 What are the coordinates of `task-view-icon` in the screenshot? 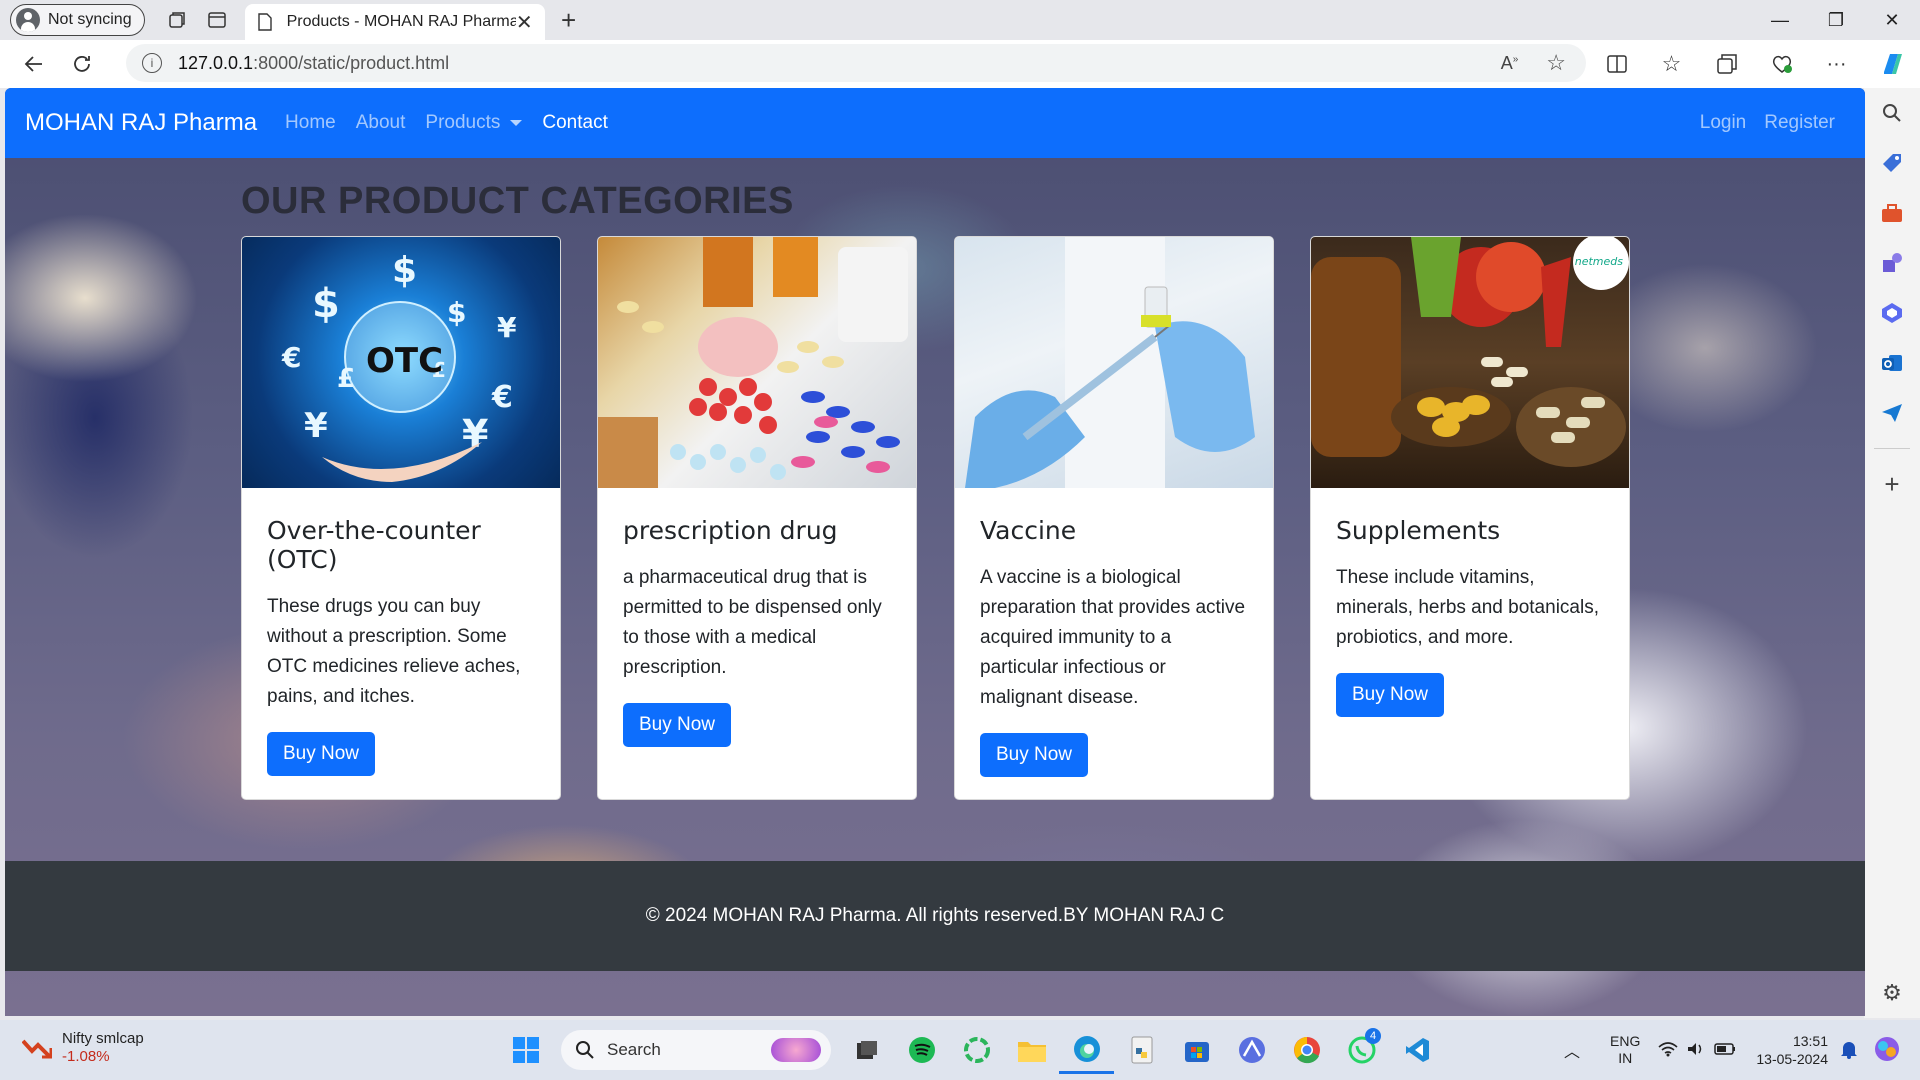 It's located at (866, 1050).